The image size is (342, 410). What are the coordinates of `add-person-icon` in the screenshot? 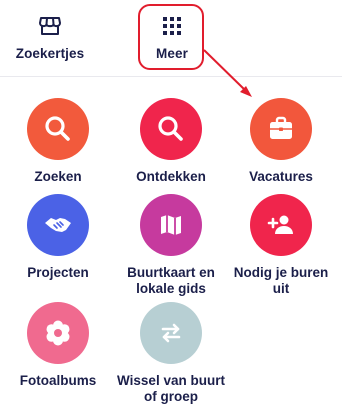 It's located at (280, 224).